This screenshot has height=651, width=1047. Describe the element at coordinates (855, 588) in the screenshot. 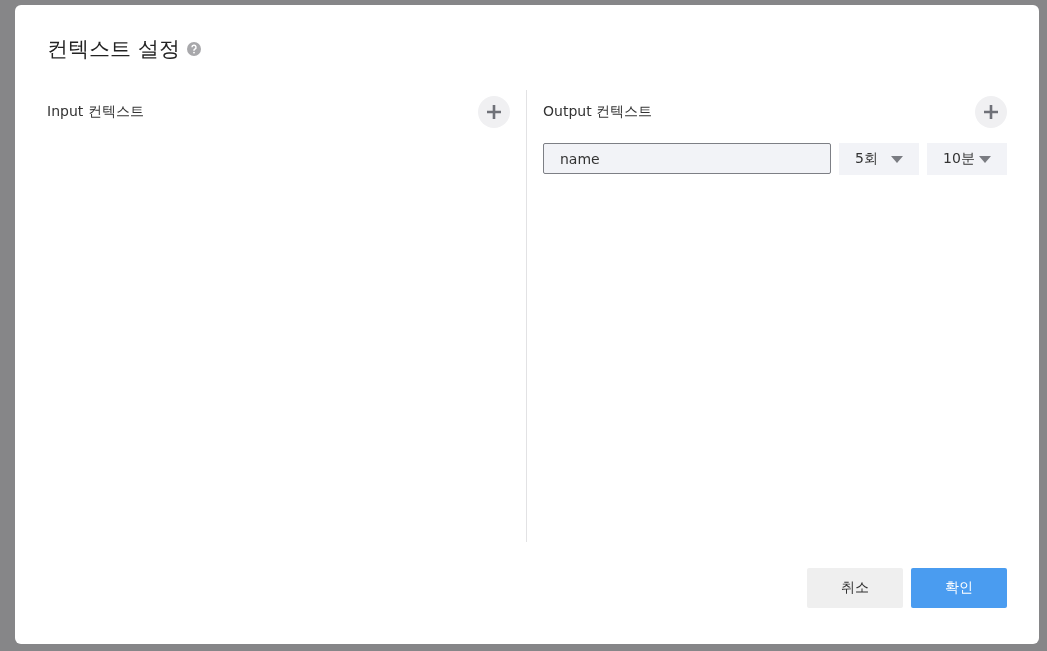

I see `cancel-button: 취소` at that location.